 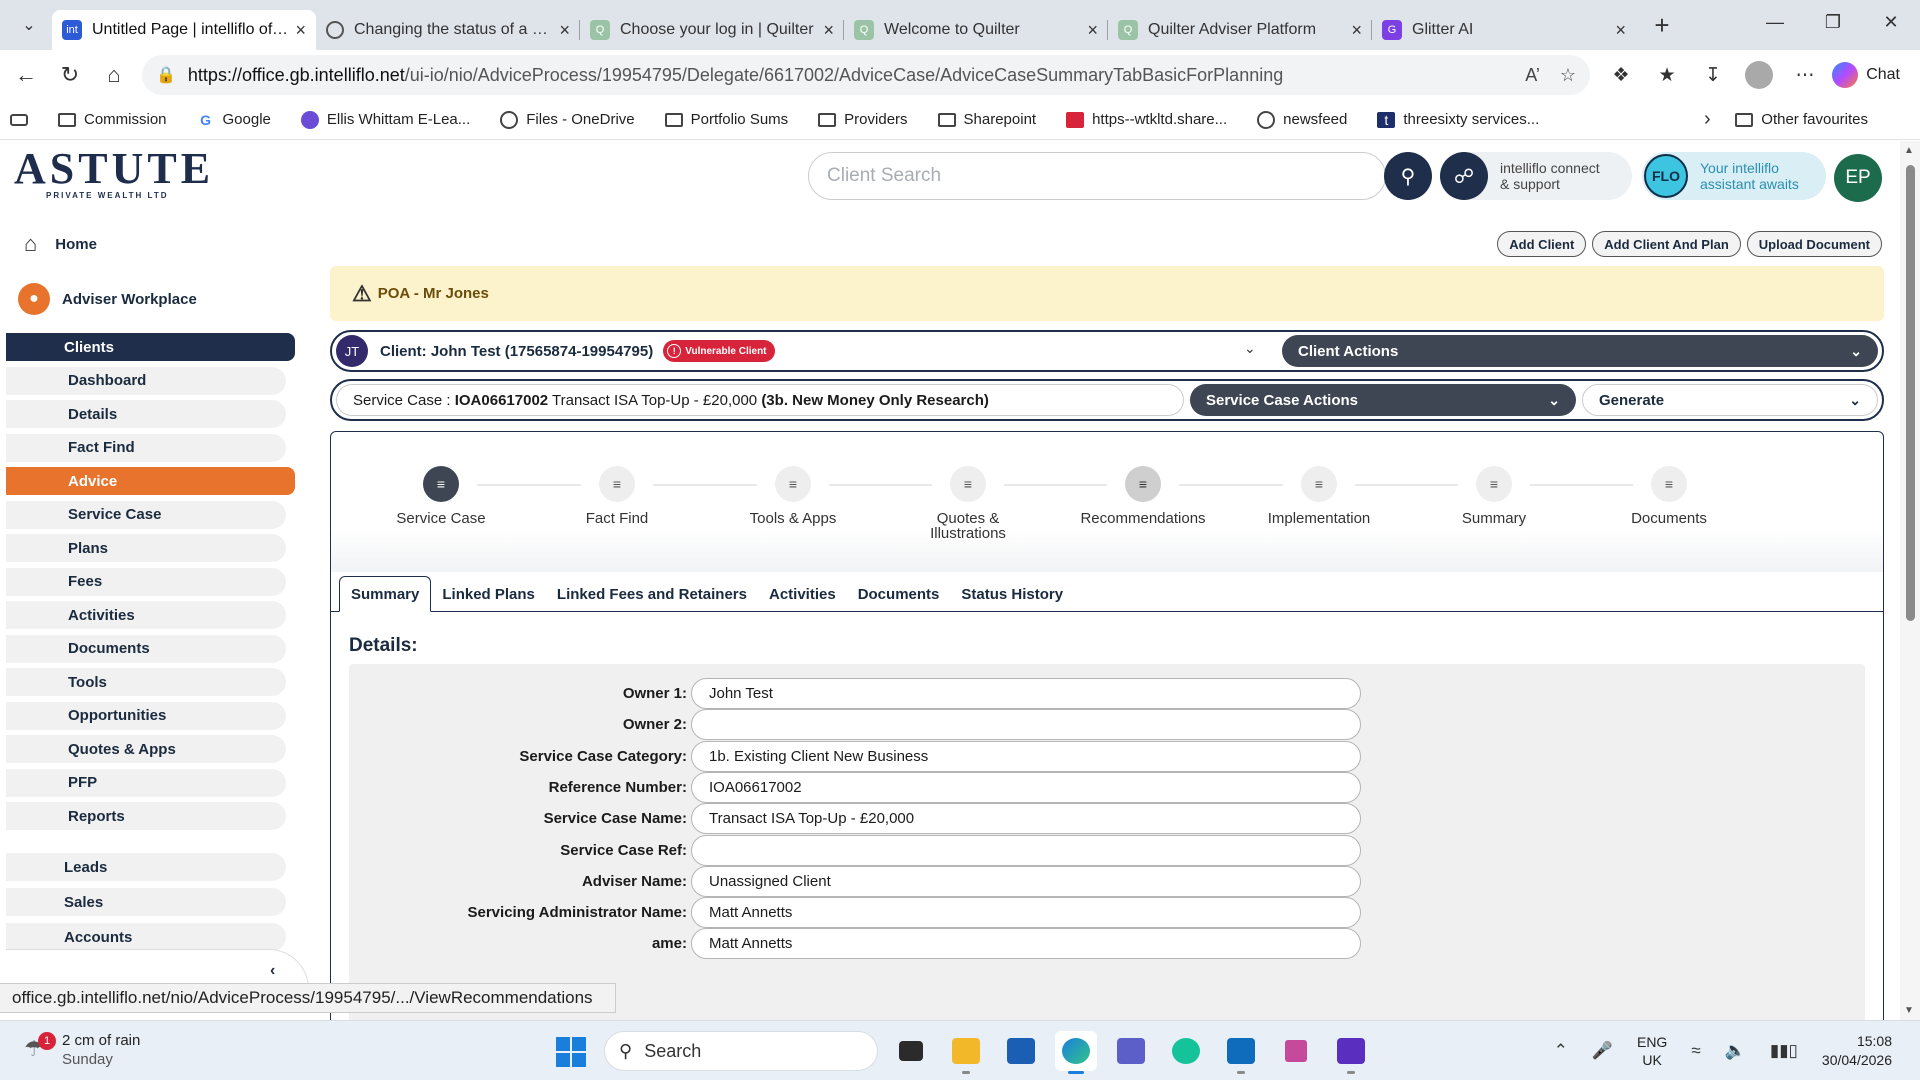 What do you see at coordinates (1910, 580) in the screenshot?
I see `page-scrollbar: ▲ ▼` at bounding box center [1910, 580].